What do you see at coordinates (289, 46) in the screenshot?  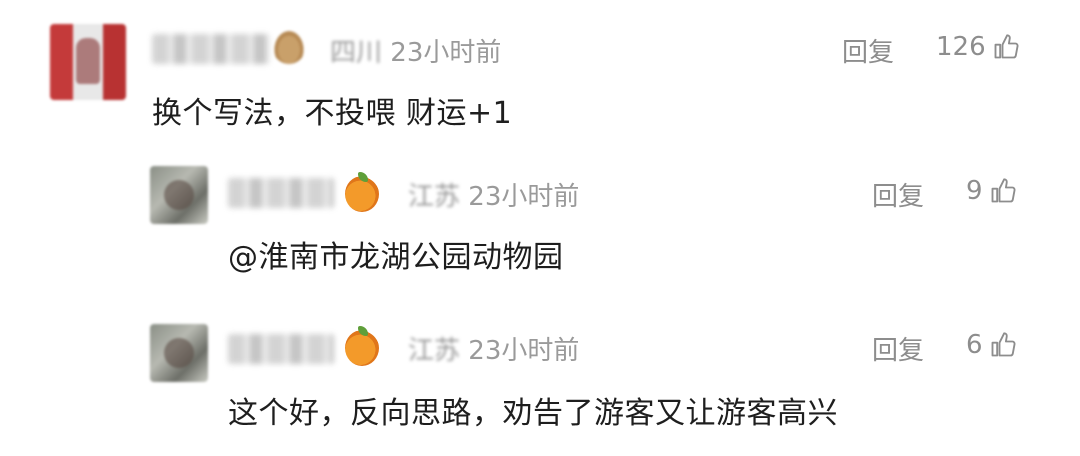 I see `dog-emoji-icon` at bounding box center [289, 46].